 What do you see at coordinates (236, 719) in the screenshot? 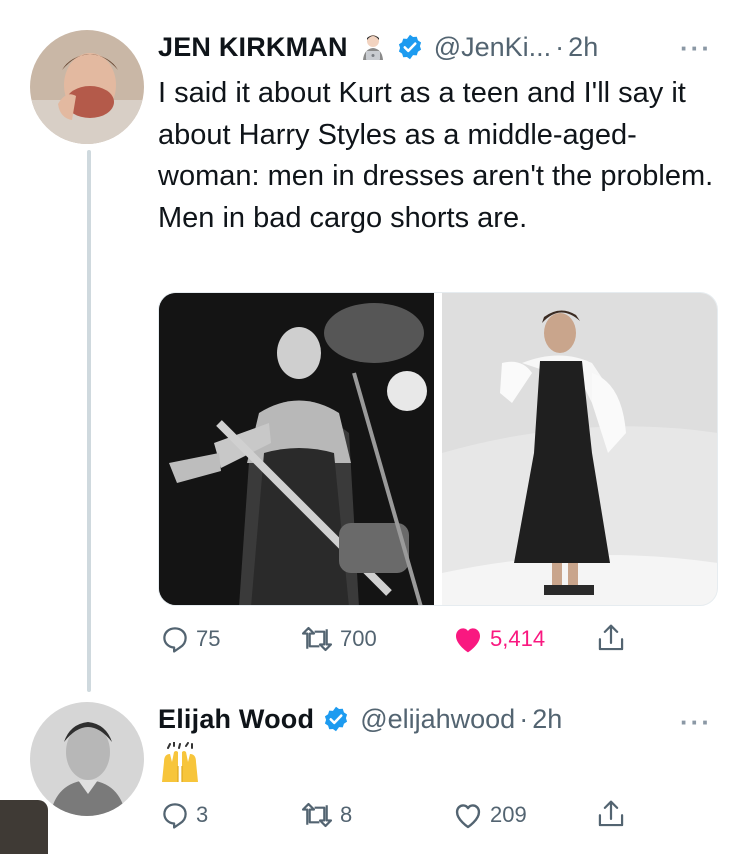
I see `display-name: Elijah Wood` at bounding box center [236, 719].